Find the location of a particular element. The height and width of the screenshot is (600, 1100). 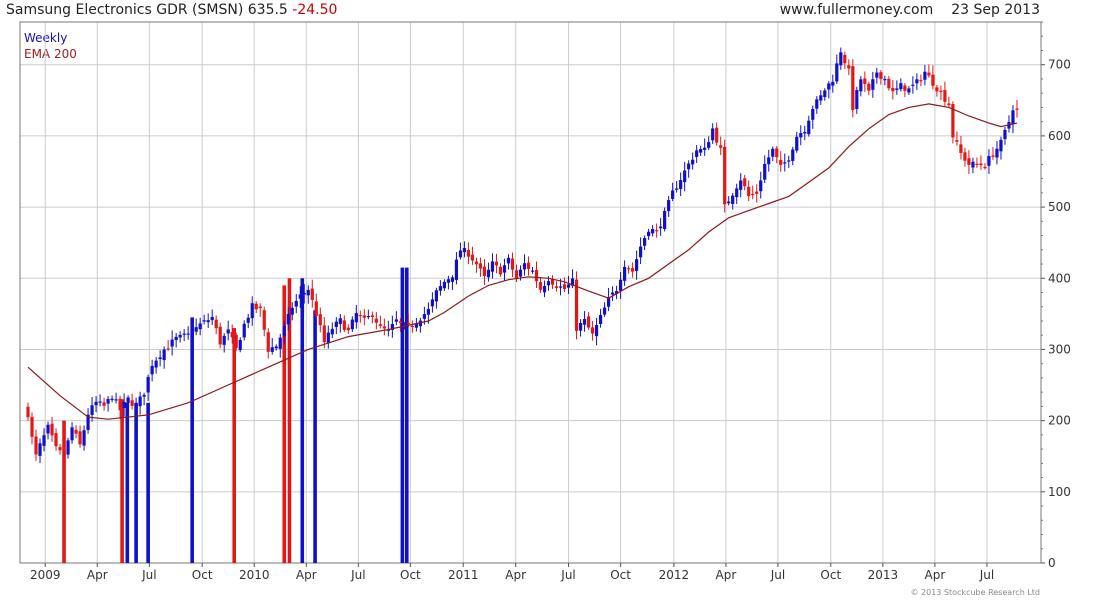

y-tick-label: 600 is located at coordinates (1059, 136).